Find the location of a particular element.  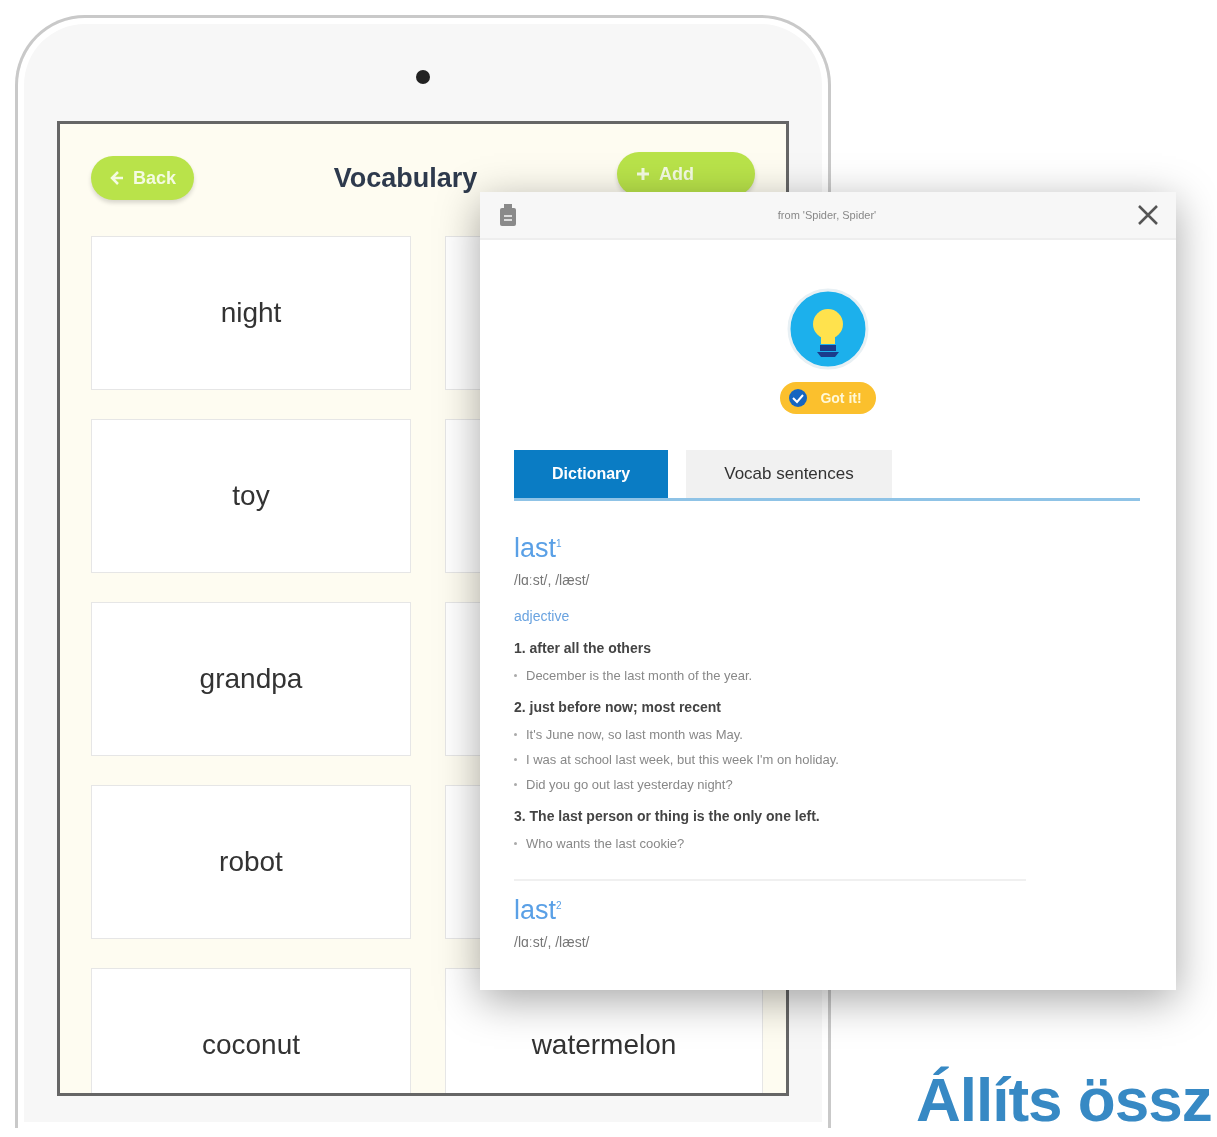

trash-icon is located at coordinates (508, 215).